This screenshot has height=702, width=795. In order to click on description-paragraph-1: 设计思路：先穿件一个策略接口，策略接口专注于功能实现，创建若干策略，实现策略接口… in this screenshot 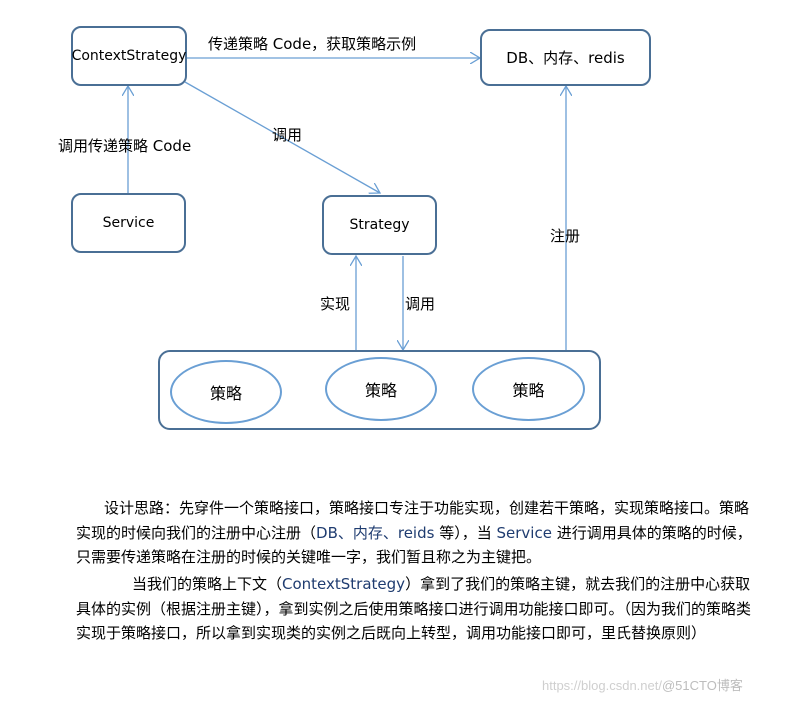, I will do `click(416, 533)`.